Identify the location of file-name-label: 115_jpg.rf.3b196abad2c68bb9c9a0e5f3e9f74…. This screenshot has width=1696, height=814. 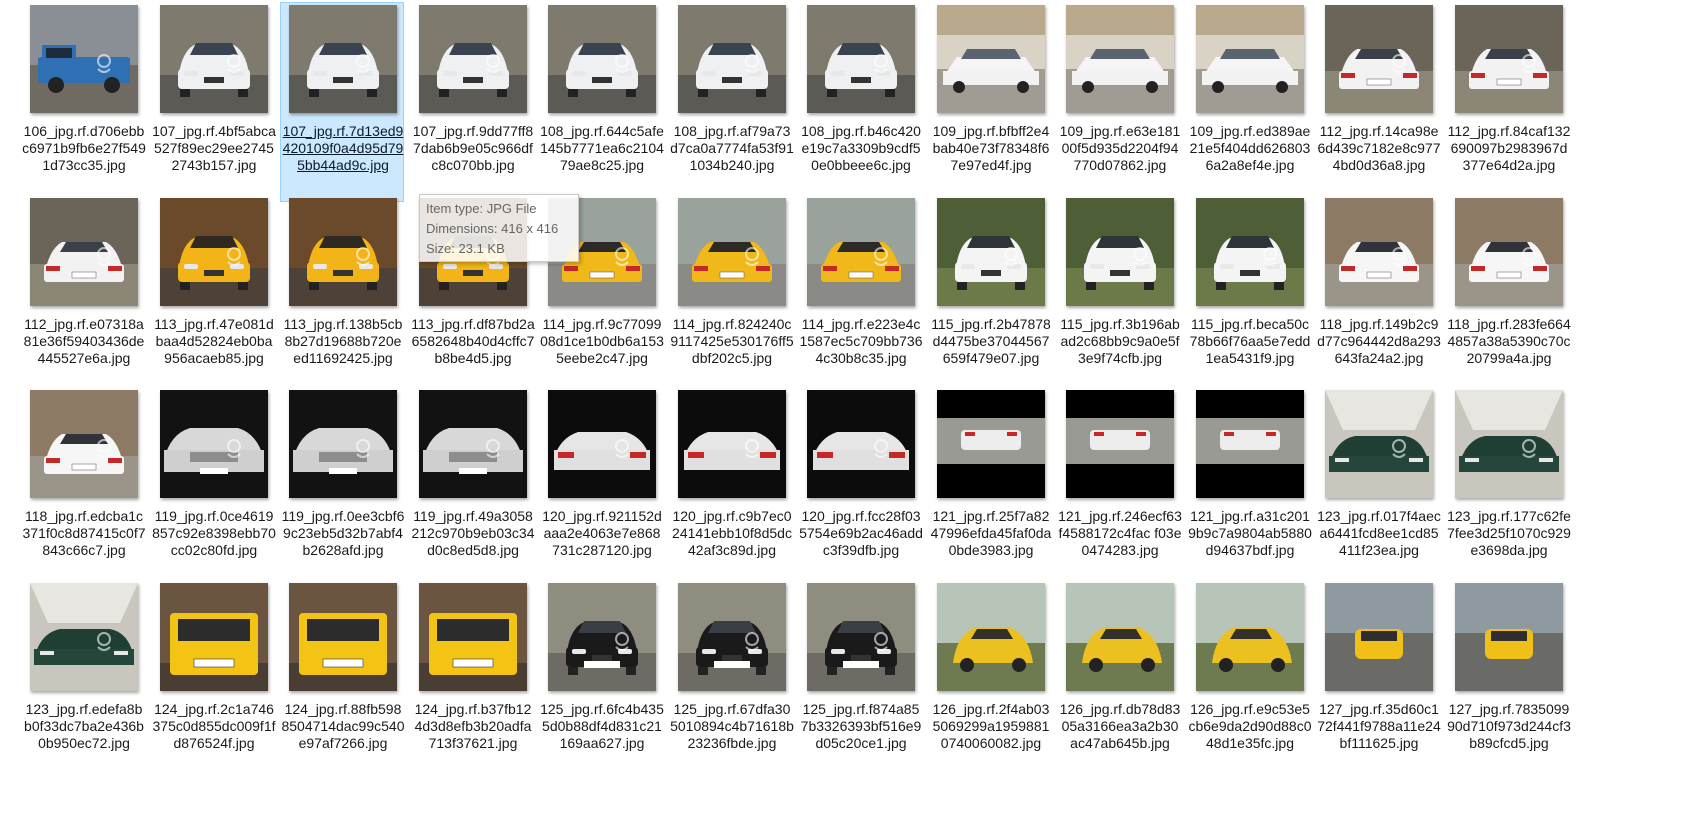
(1120, 341).